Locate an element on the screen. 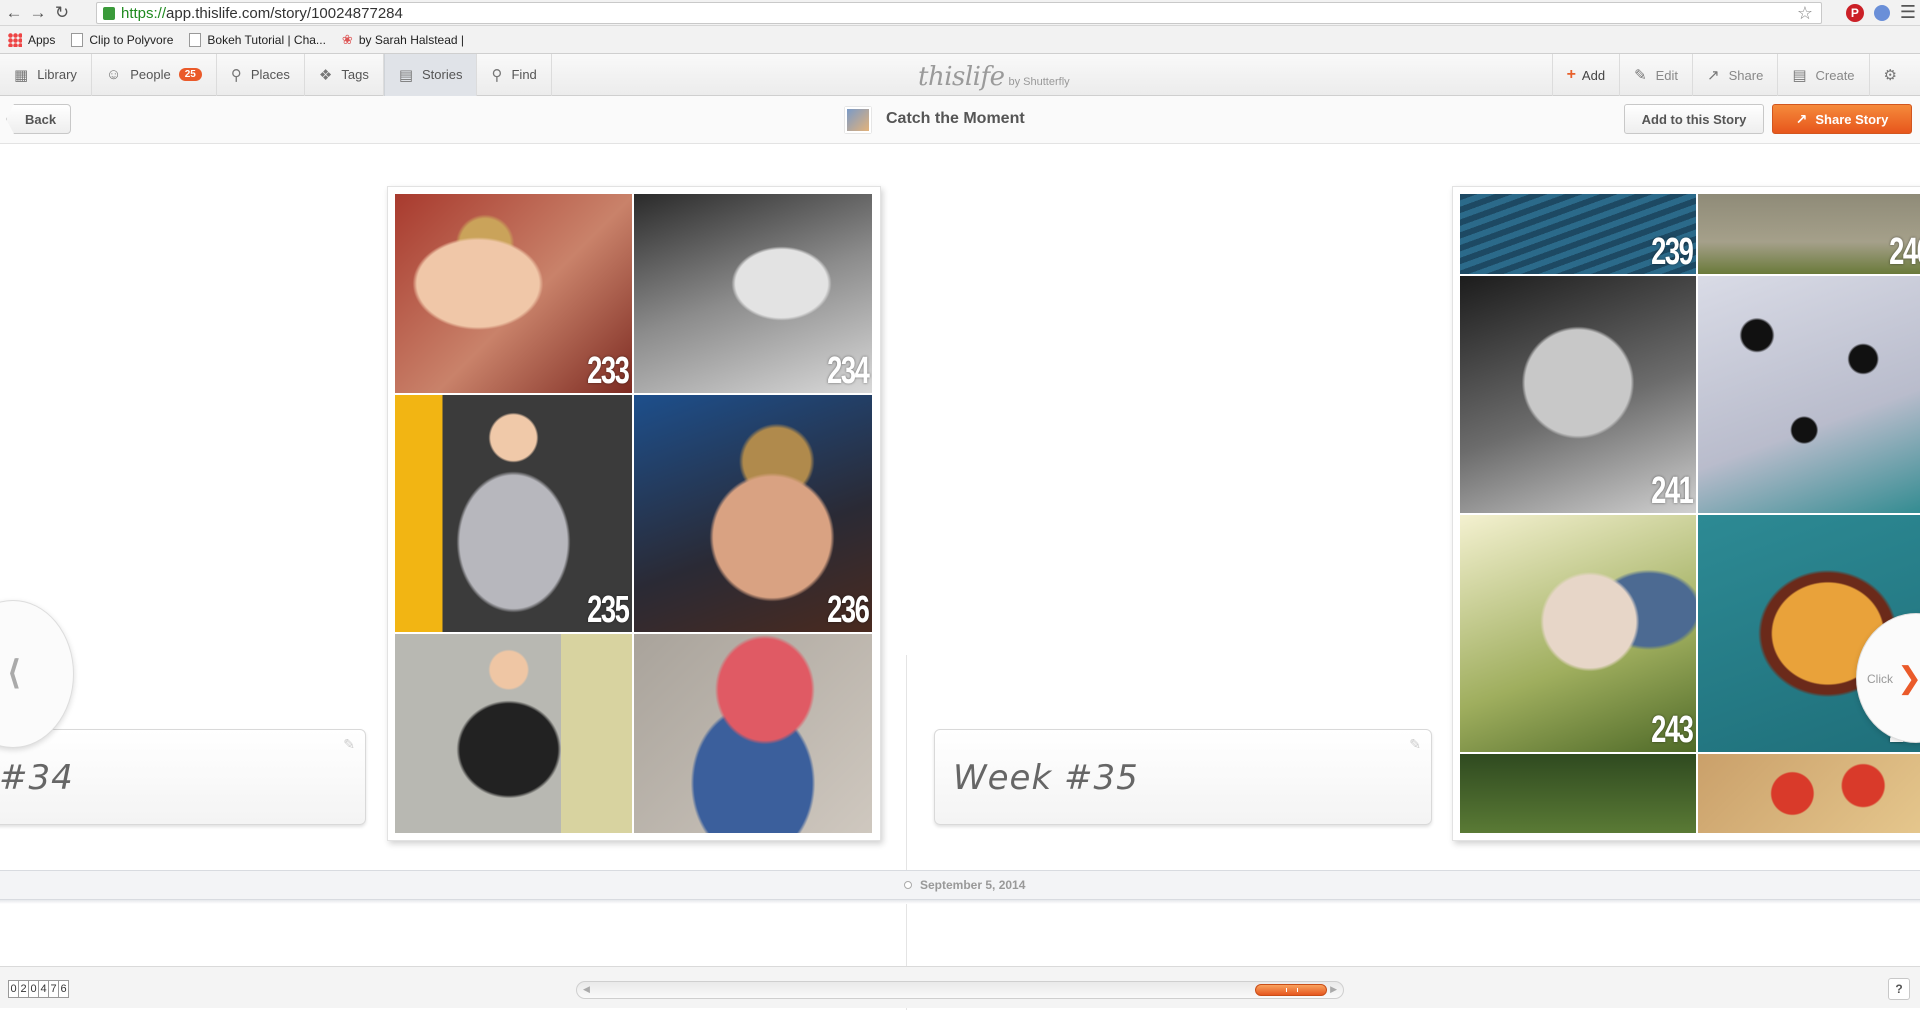  timeline-bar: September 5, 2014 is located at coordinates (960, 885).